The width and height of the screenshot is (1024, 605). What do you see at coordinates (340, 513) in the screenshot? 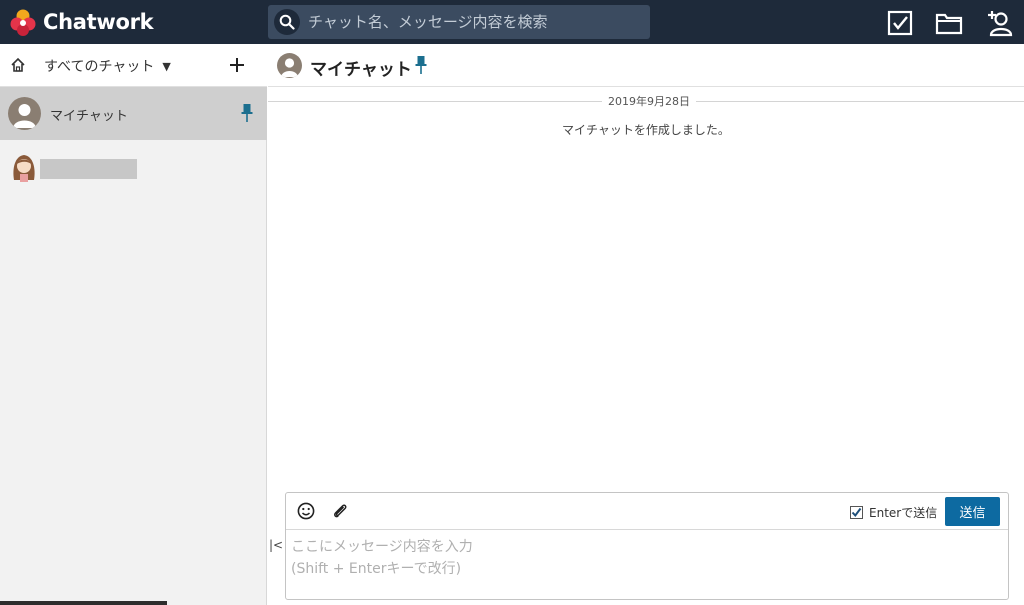
I see `attachment-icon` at bounding box center [340, 513].